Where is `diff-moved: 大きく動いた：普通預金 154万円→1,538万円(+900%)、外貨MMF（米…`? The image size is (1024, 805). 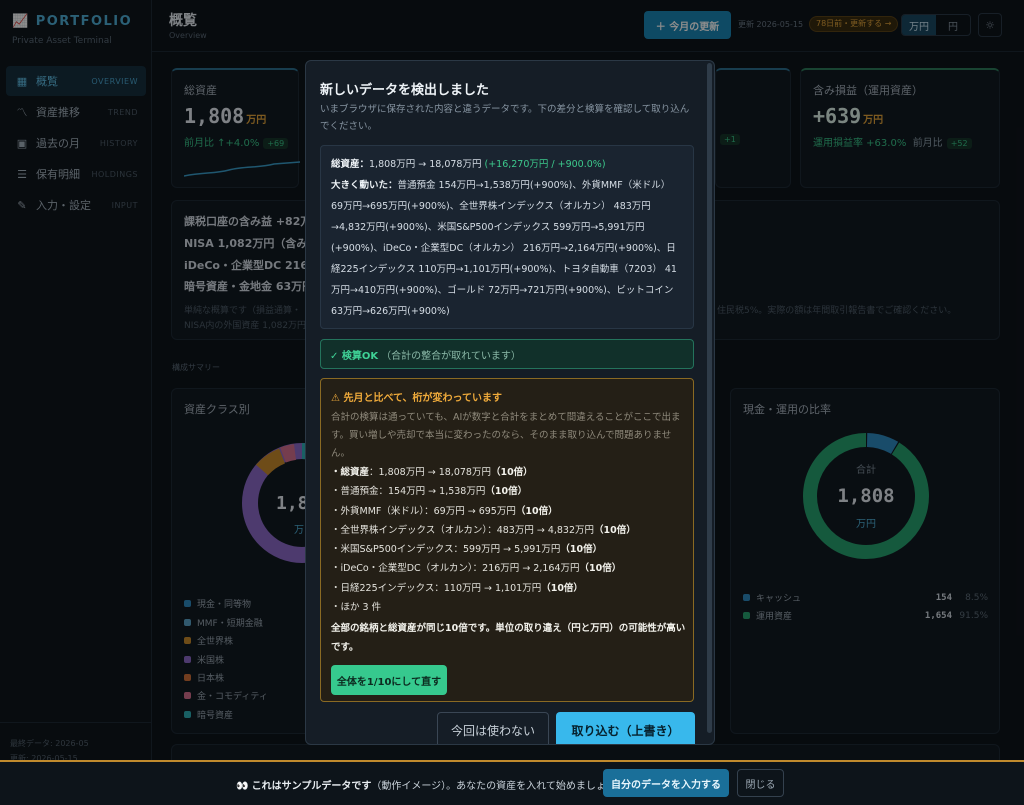 diff-moved: 大きく動いた：普通預金 154万円→1,538万円(+900%)、外貨MMF（米… is located at coordinates (504, 248).